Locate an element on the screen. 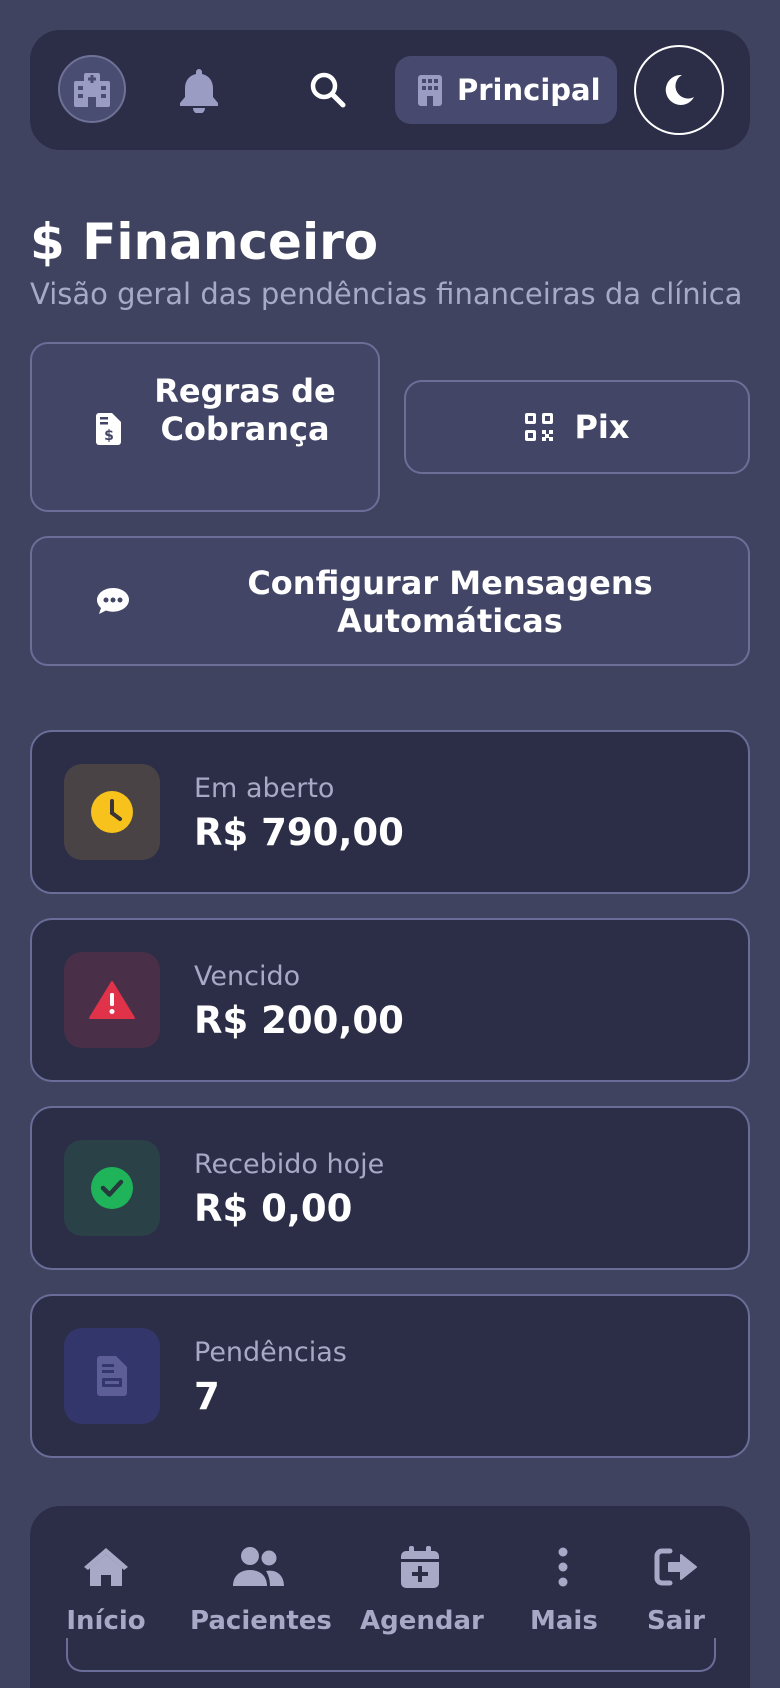 This screenshot has height=1688, width=780. hospital-icon is located at coordinates (92, 90).